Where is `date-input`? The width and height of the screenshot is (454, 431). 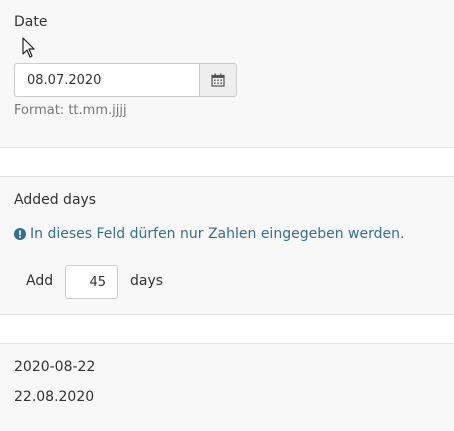 date-input is located at coordinates (106, 80).